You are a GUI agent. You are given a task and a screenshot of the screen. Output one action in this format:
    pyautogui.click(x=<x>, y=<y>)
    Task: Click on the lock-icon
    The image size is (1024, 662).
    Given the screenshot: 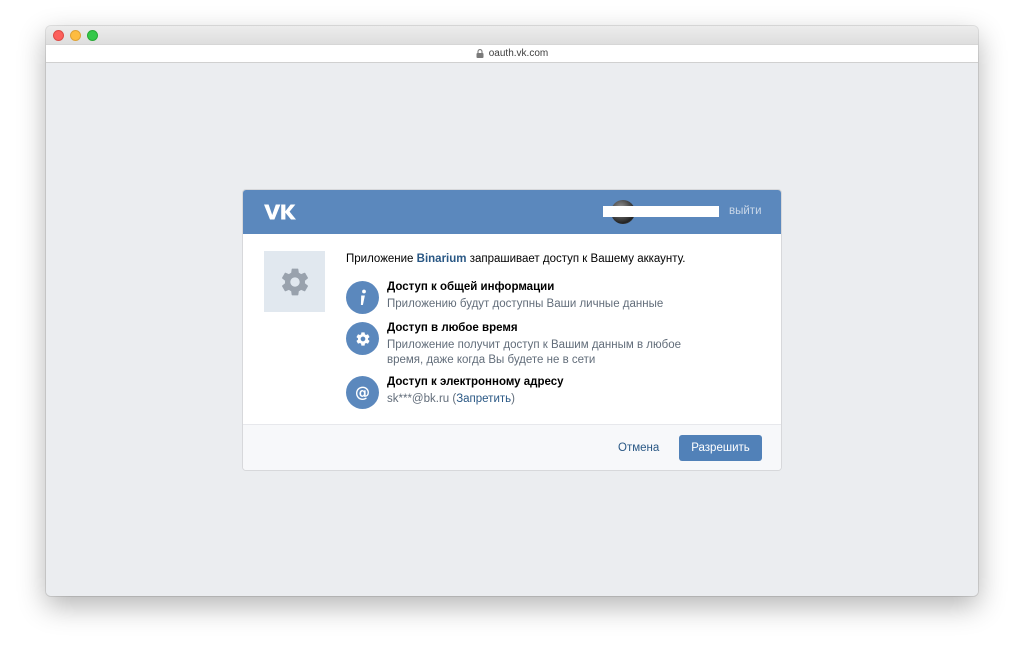 What is the action you would take?
    pyautogui.click(x=480, y=53)
    